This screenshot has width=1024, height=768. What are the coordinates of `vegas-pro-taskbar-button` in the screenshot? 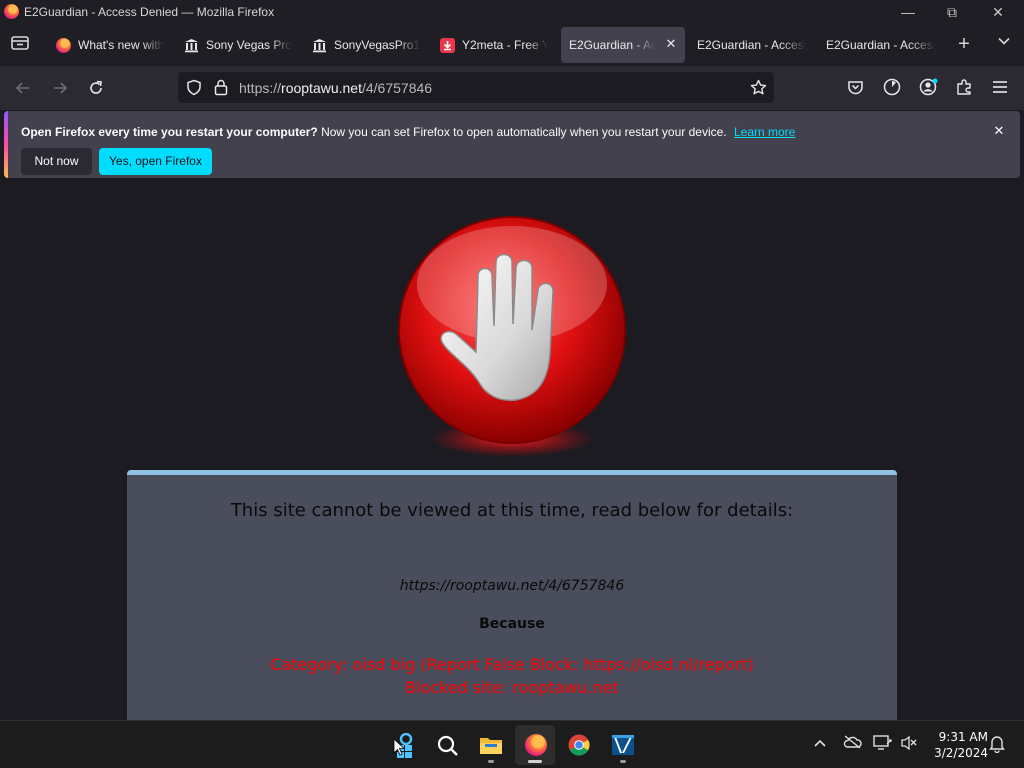 It's located at (623, 745).